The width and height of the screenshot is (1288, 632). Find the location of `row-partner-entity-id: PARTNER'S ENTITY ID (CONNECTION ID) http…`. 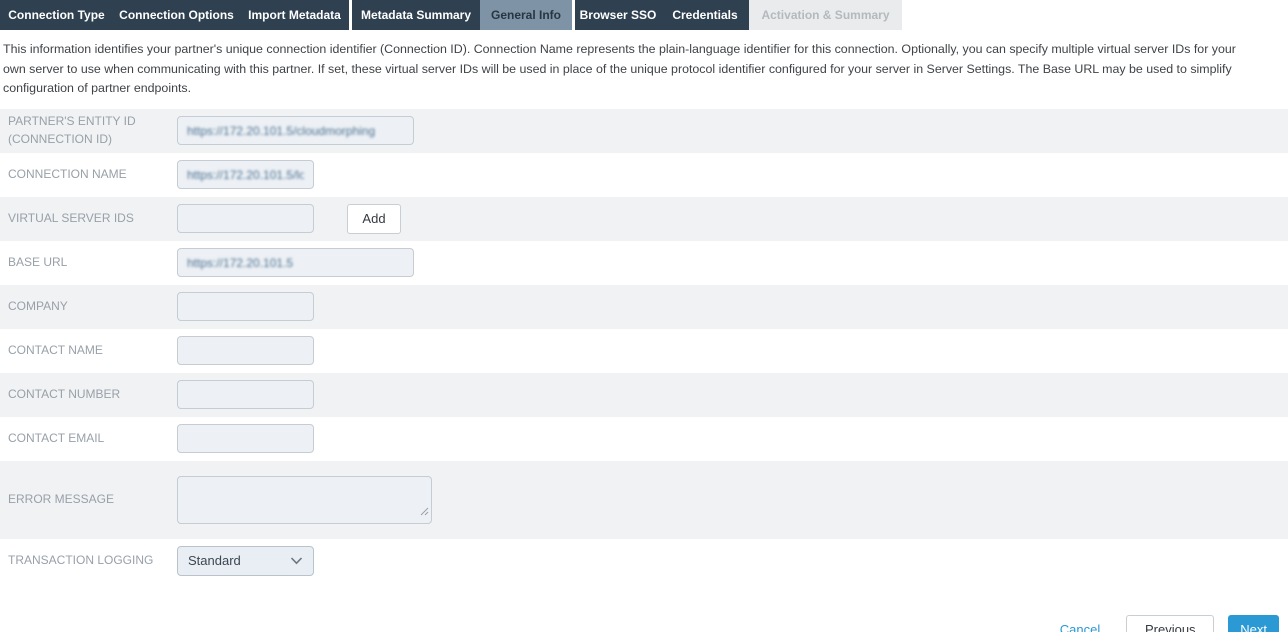

row-partner-entity-id: PARTNER'S ENTITY ID (CONNECTION ID) http… is located at coordinates (644, 130).